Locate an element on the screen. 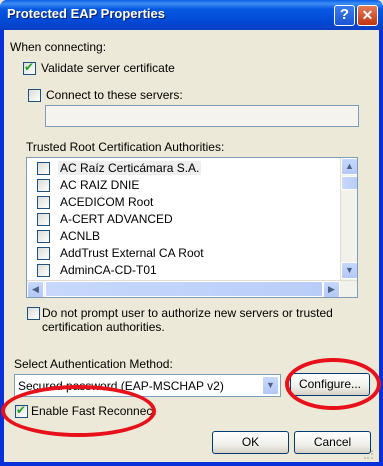  list-item: AdminCA-CD-T01 is located at coordinates (186, 270).